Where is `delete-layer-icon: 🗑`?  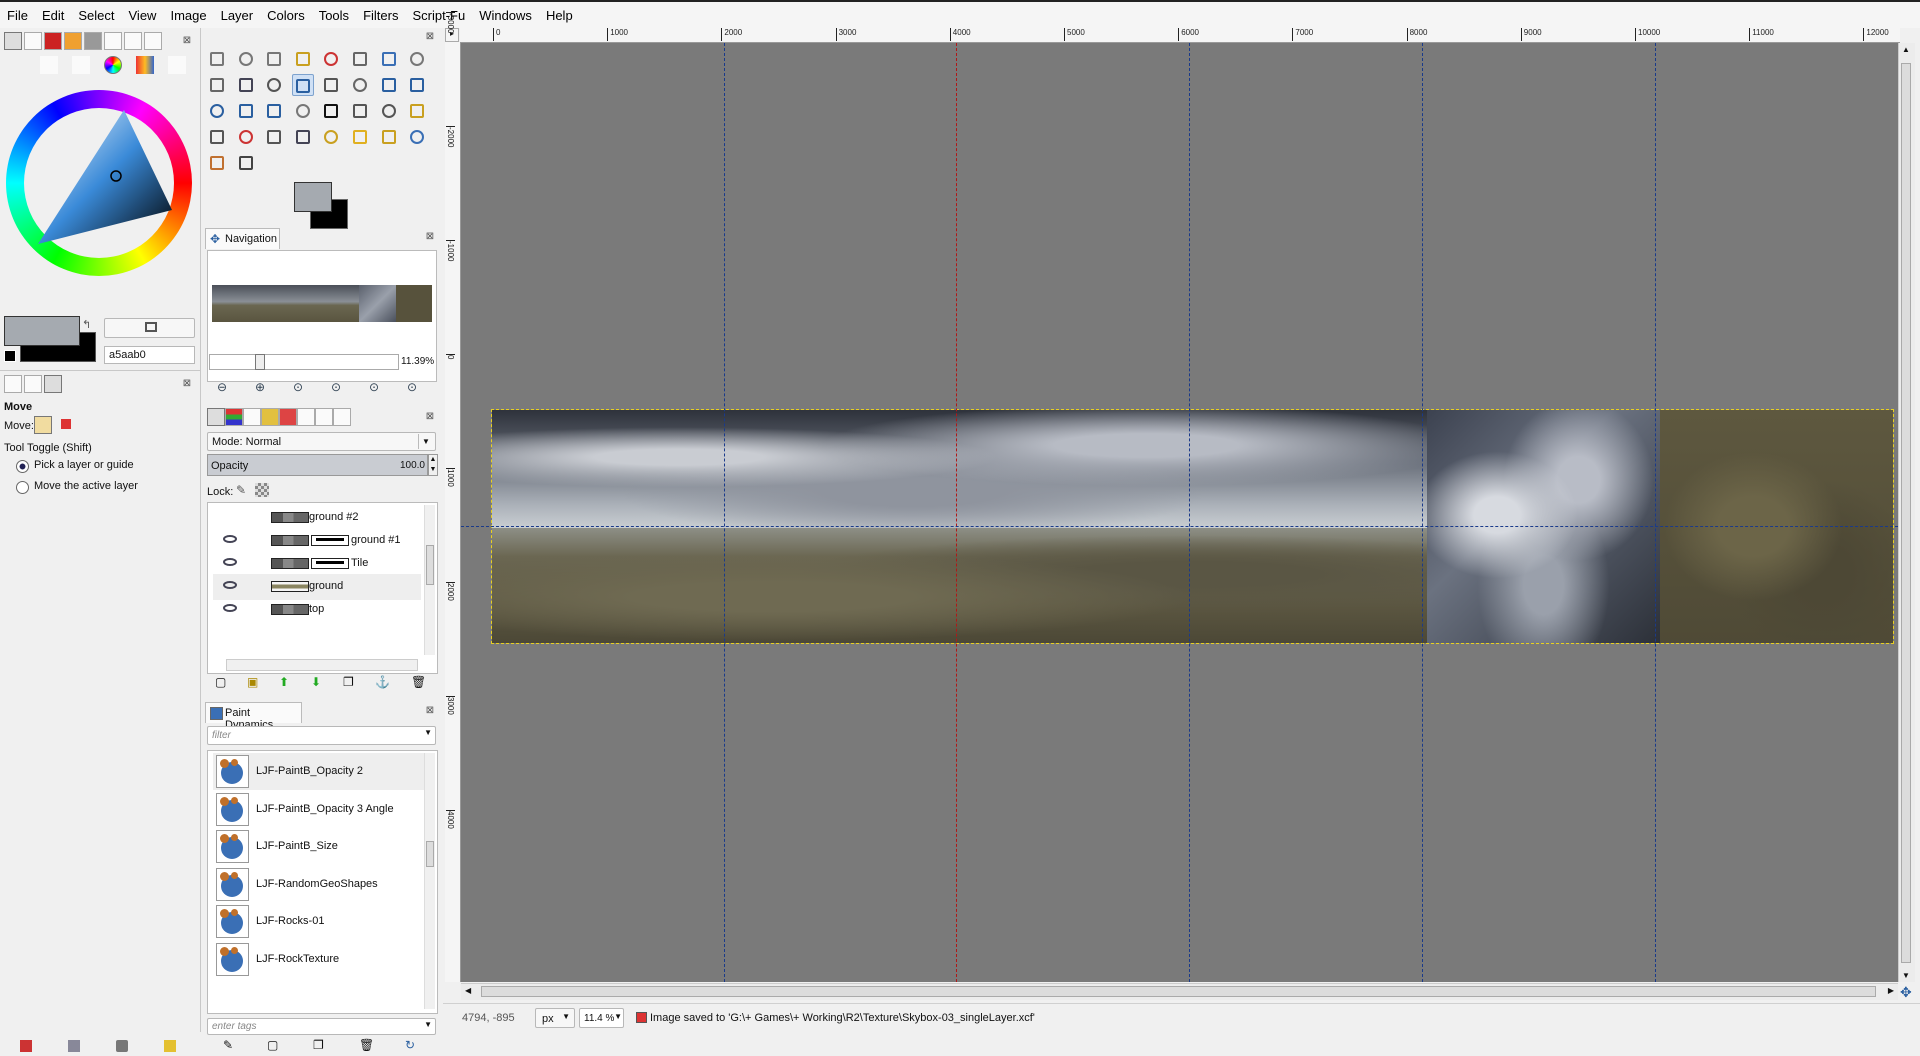
delete-layer-icon: 🗑 is located at coordinates (418, 682).